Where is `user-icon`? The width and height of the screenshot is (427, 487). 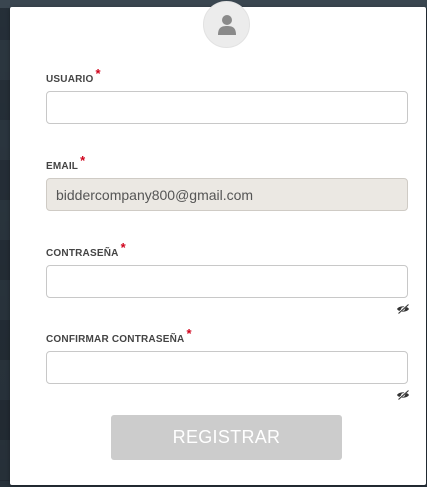 user-icon is located at coordinates (227, 25).